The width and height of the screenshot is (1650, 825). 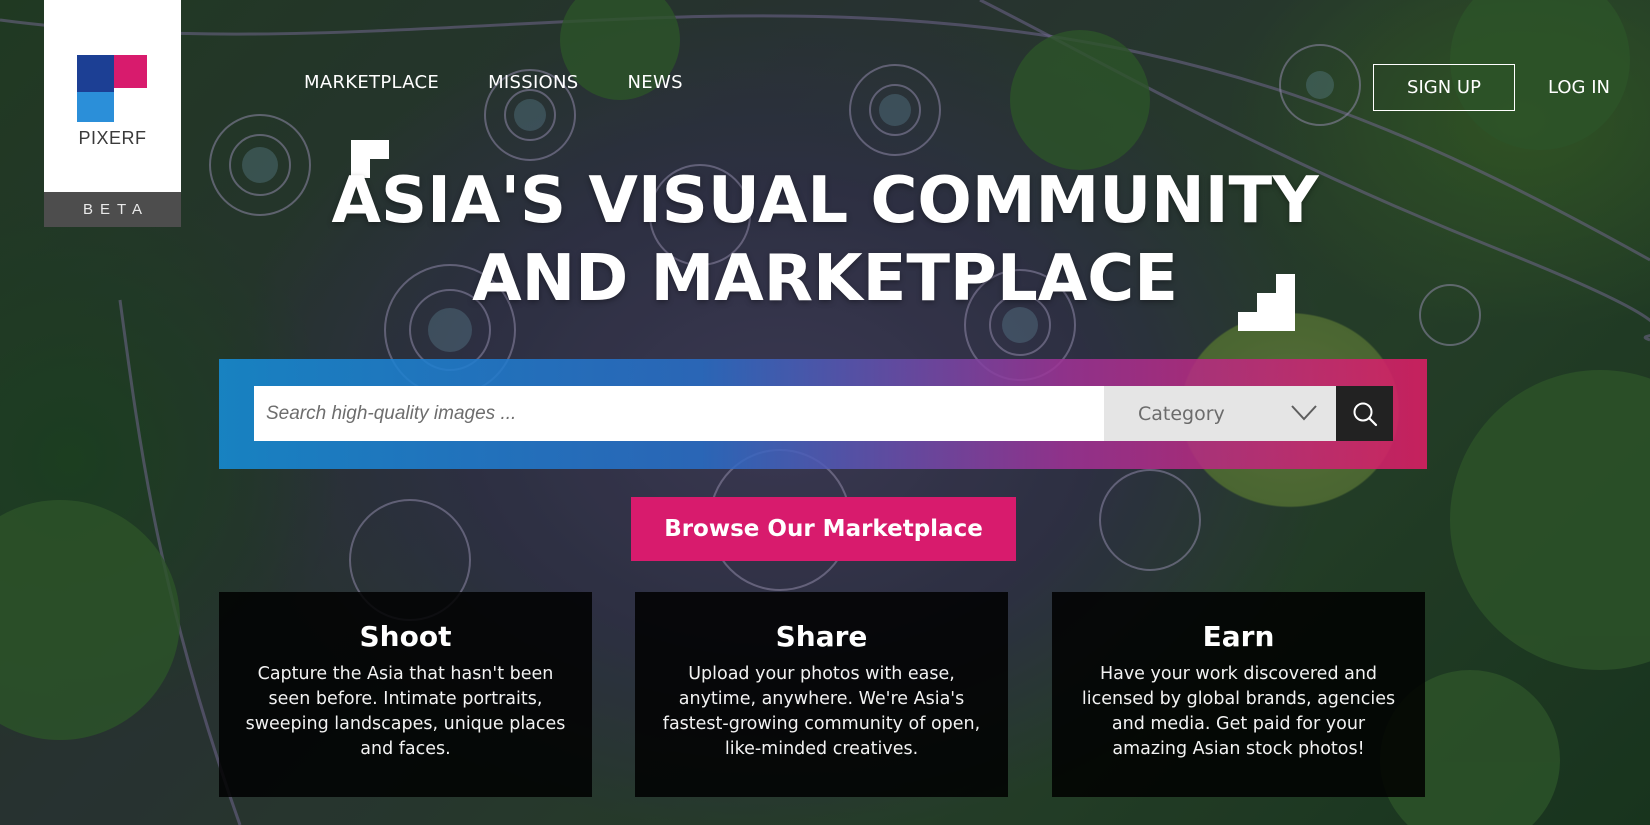 What do you see at coordinates (655, 82) in the screenshot?
I see `nav-news: NEWS` at bounding box center [655, 82].